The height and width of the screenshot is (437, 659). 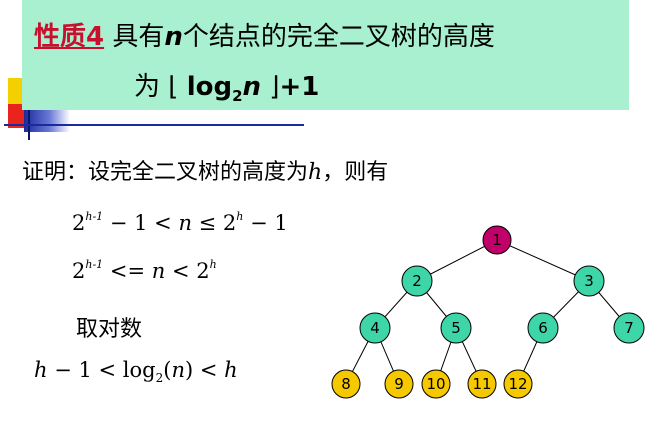 I want to click on tree-node: 12, so click(x=518, y=384).